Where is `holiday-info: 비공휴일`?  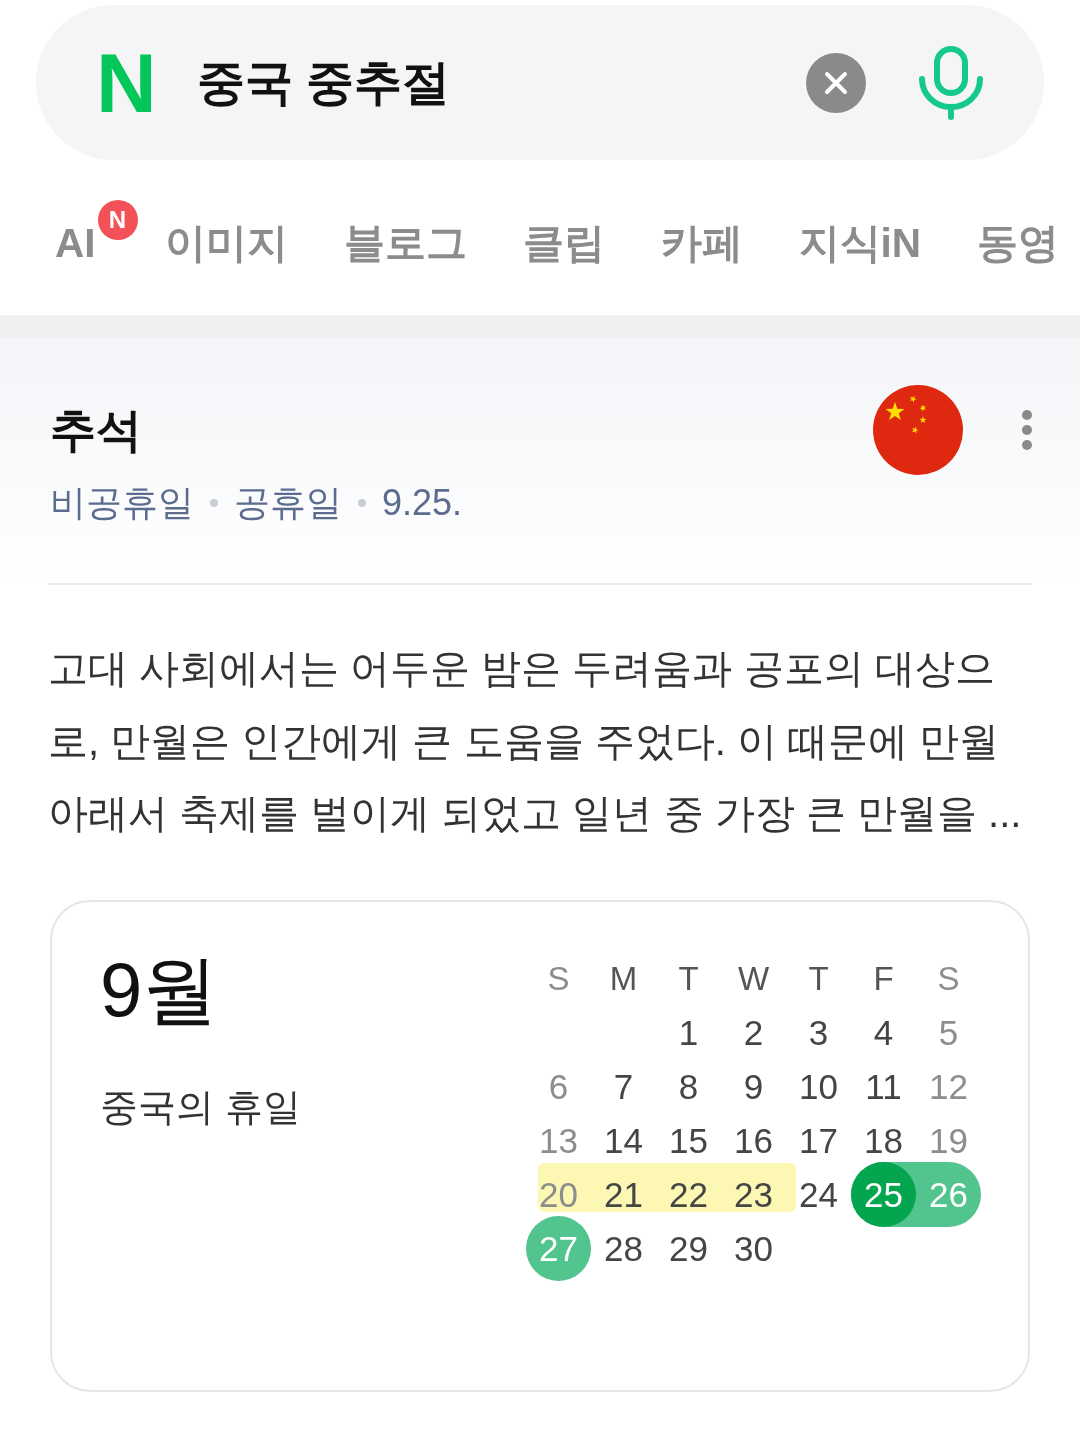 holiday-info: 비공휴일 is located at coordinates (122, 503).